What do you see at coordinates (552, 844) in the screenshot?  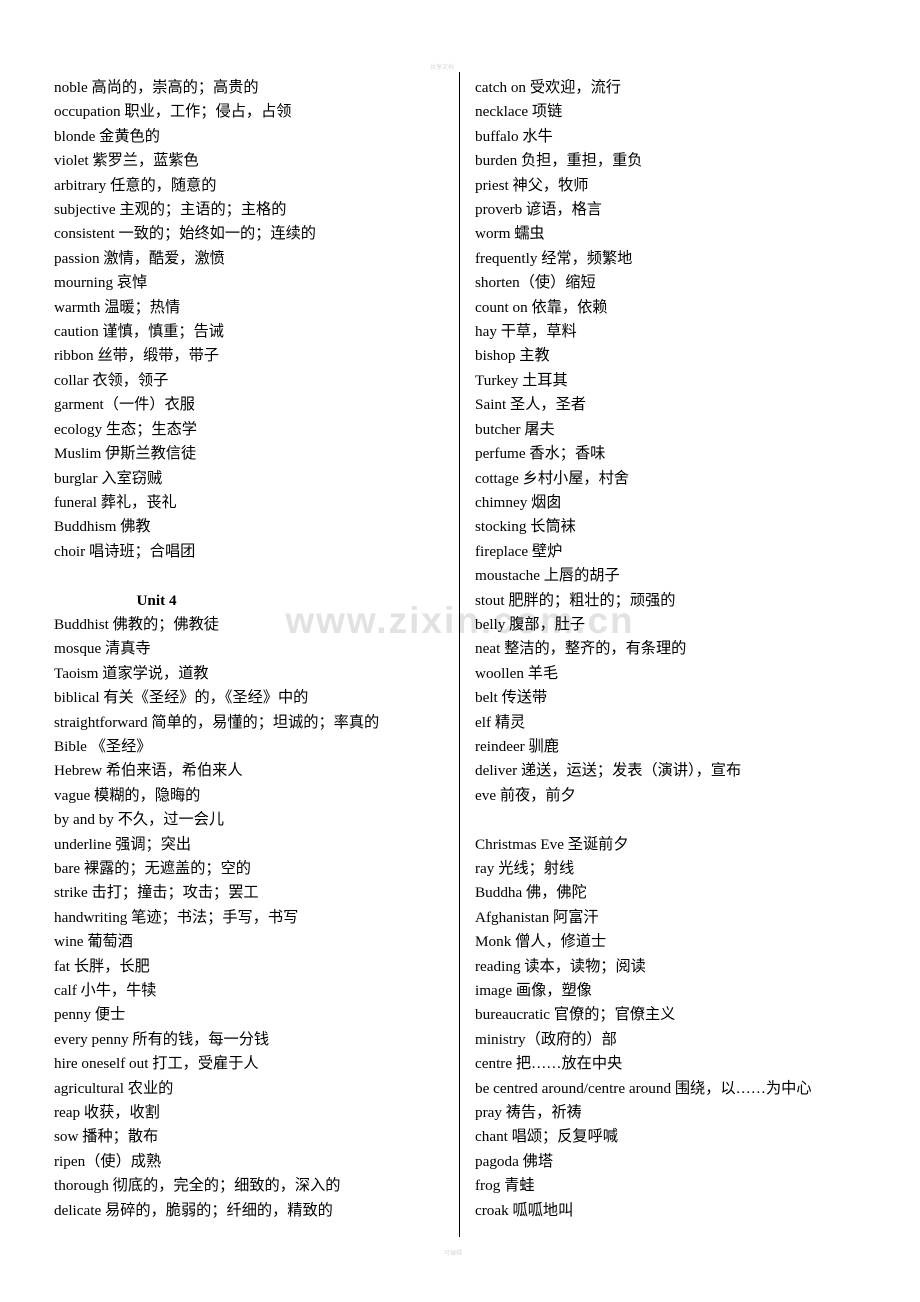 I see `vocab-entry: Christmas Eve 圣诞前夕` at bounding box center [552, 844].